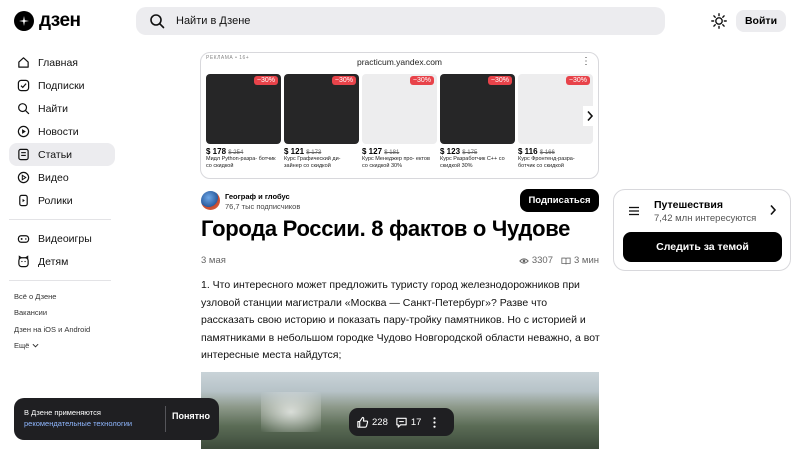  I want to click on sidebar-item-clips: Ролики, so click(62, 200).